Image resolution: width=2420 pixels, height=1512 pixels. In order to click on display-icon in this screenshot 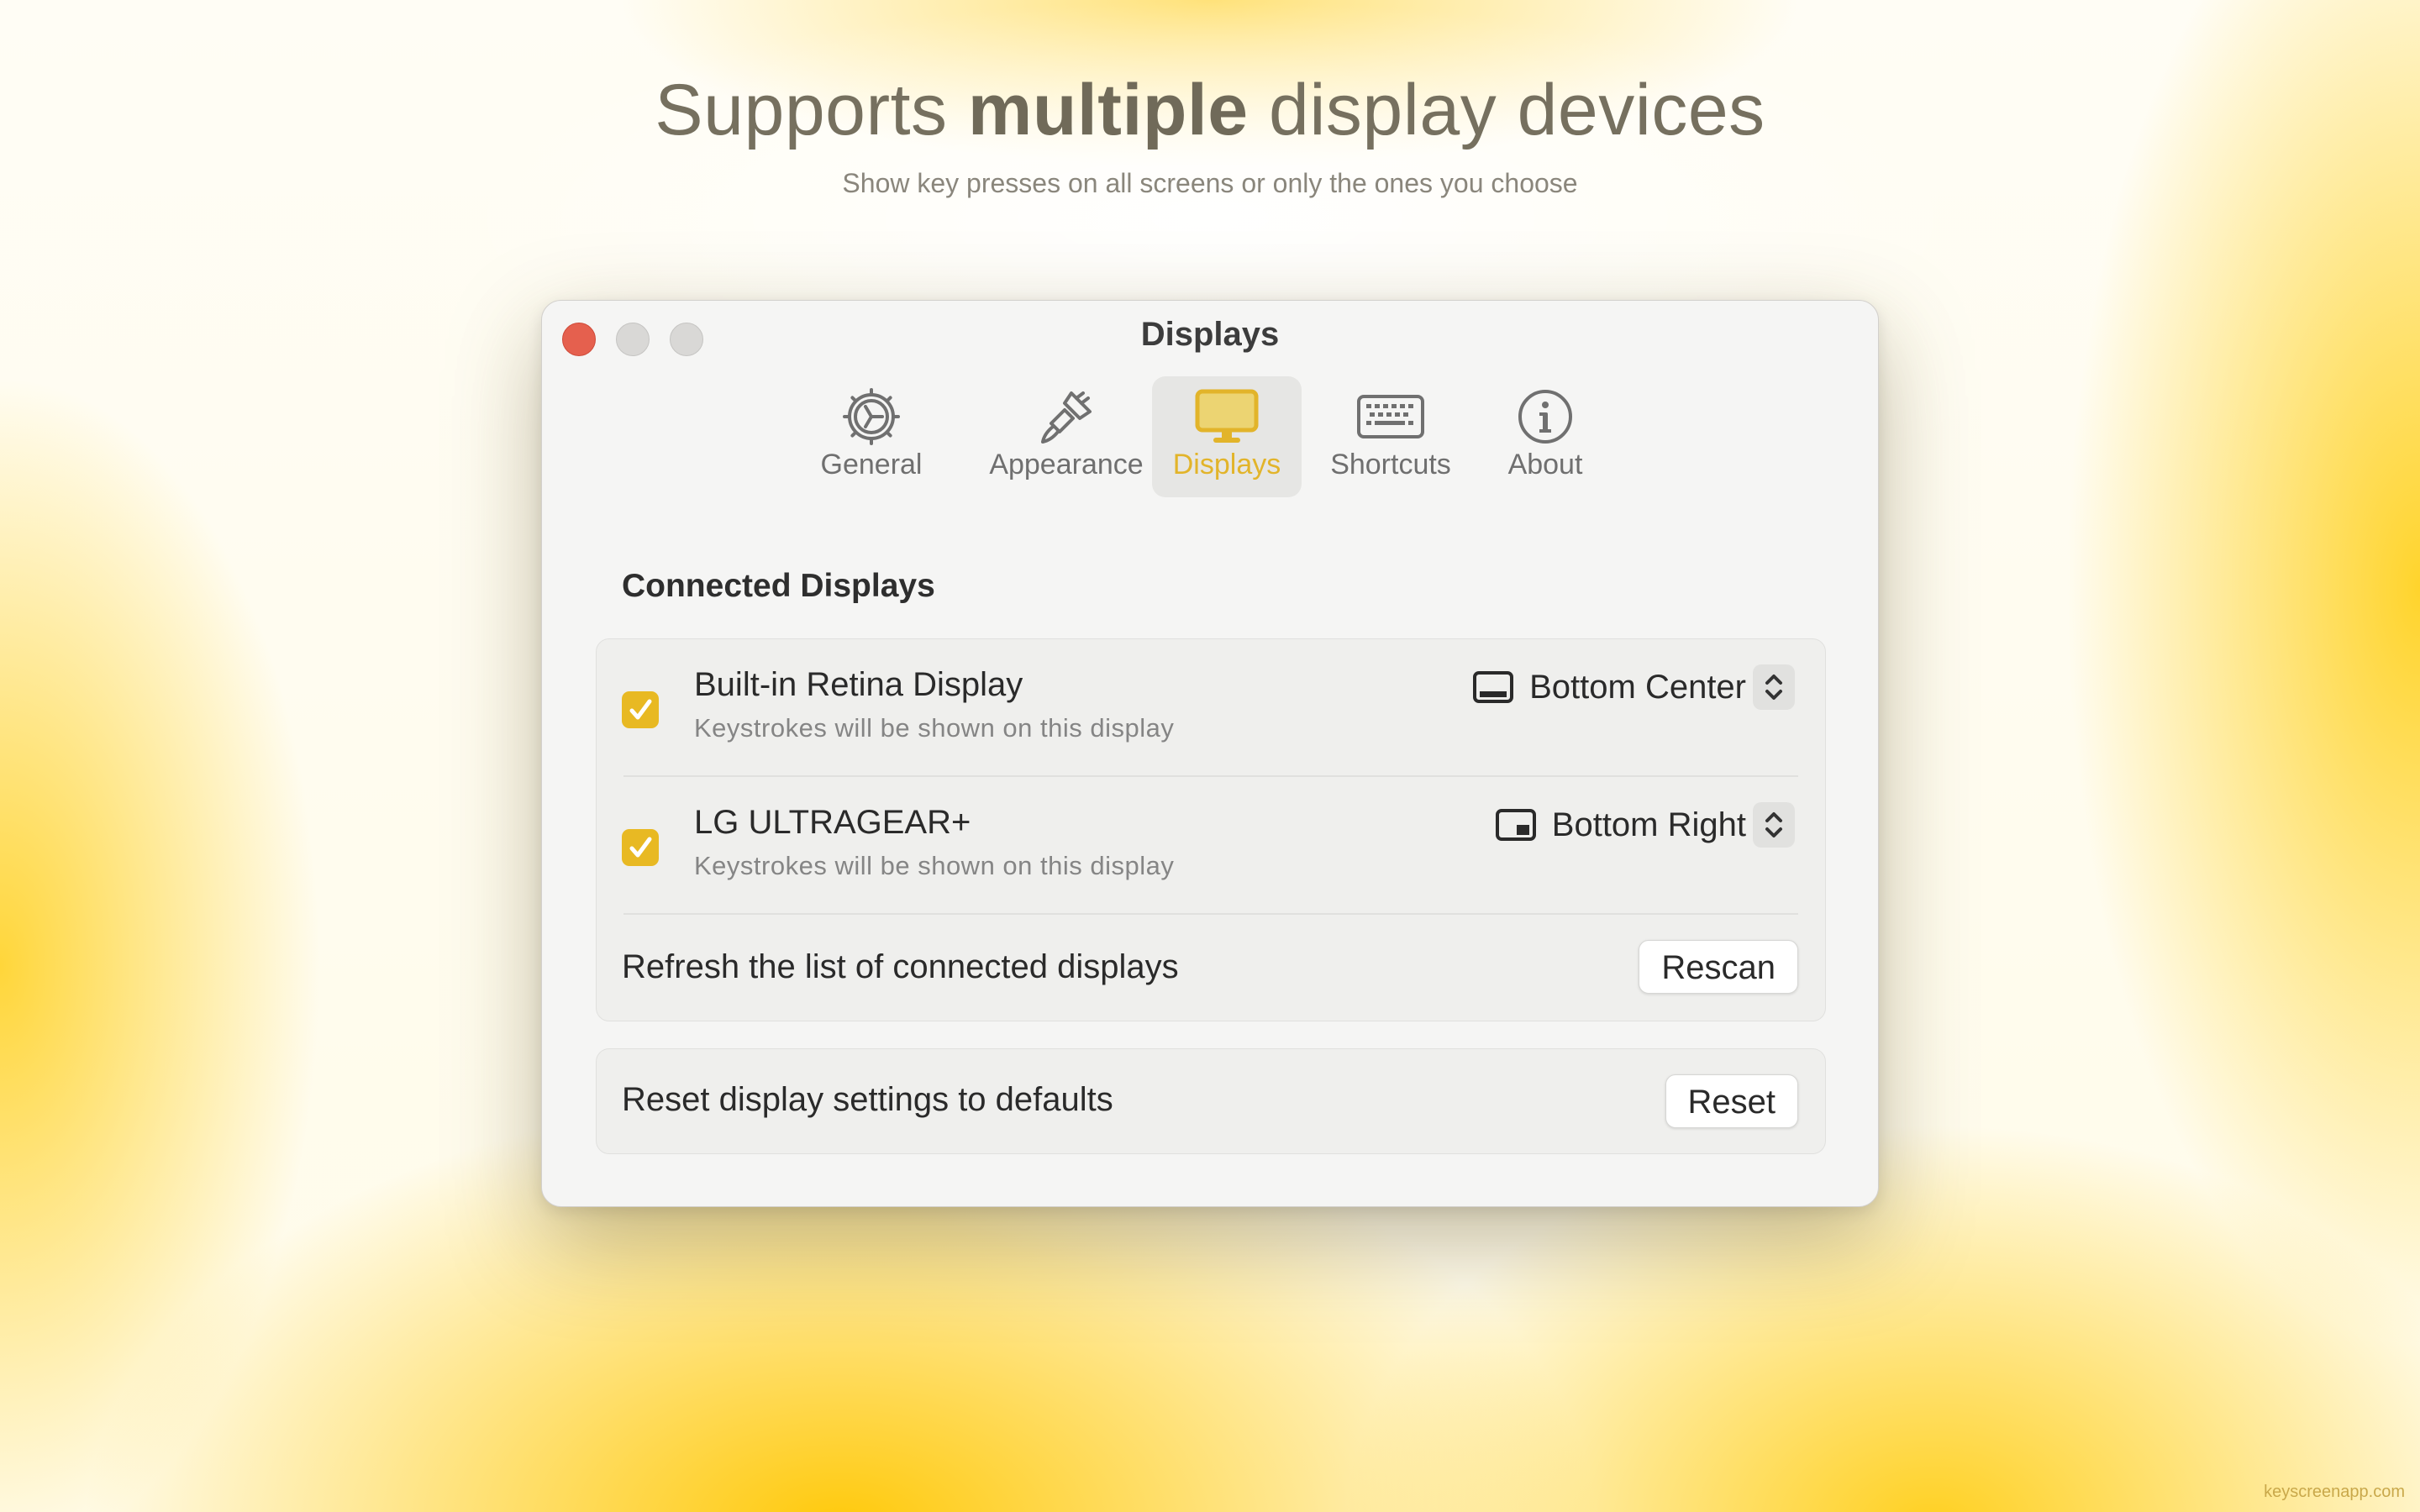, I will do `click(1227, 416)`.